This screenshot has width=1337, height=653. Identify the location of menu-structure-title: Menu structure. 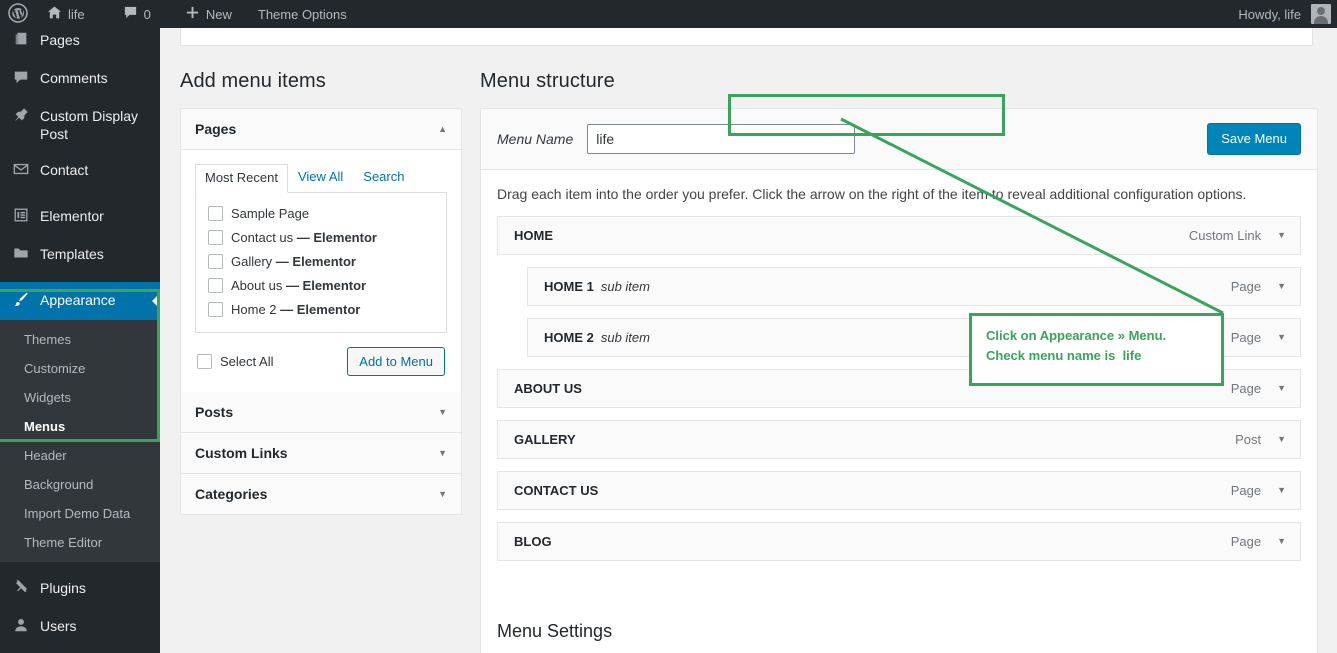
(547, 81).